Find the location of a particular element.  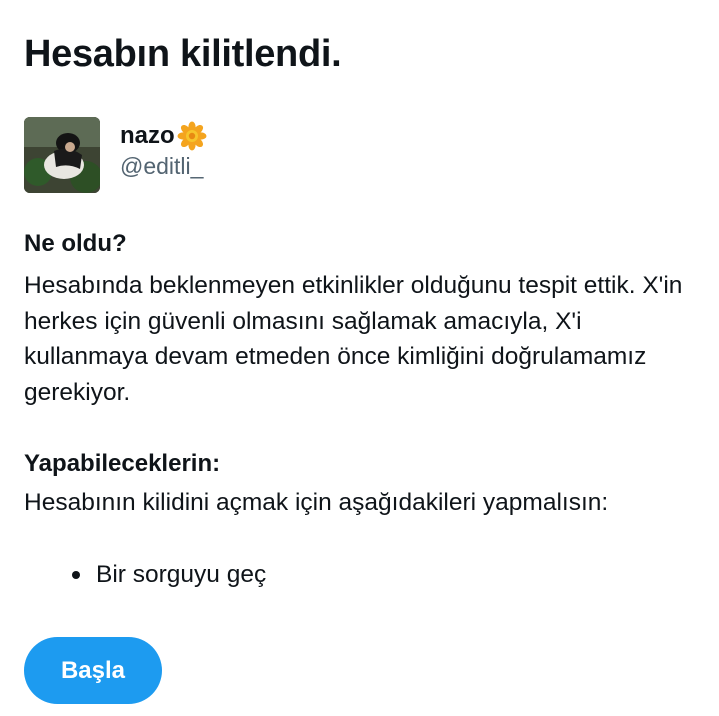

bullet-icon is located at coordinates (76, 575).